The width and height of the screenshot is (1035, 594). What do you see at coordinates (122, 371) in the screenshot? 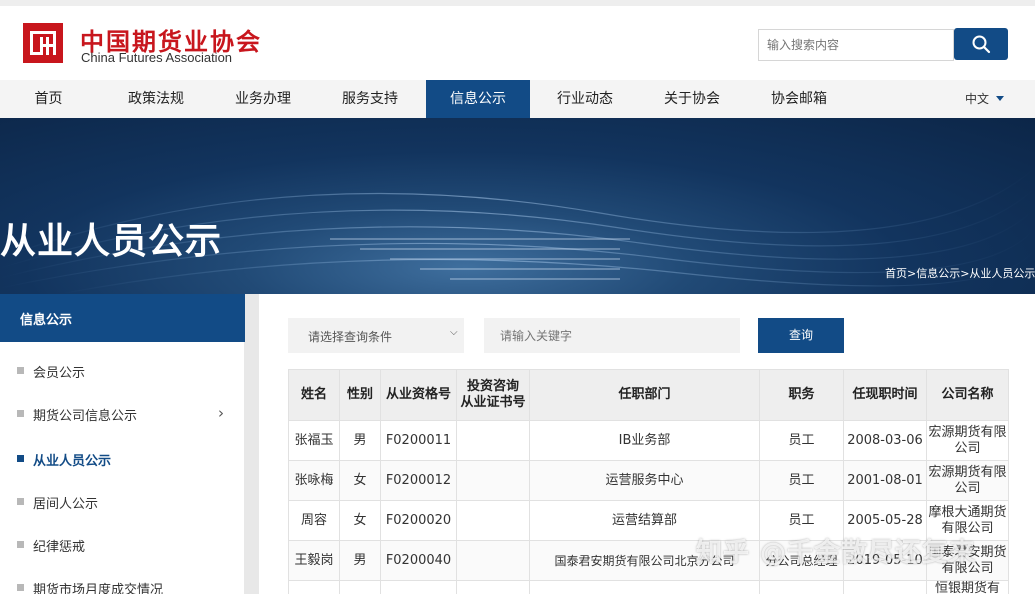
I see `sidebar-item-members: 会员公示` at bounding box center [122, 371].